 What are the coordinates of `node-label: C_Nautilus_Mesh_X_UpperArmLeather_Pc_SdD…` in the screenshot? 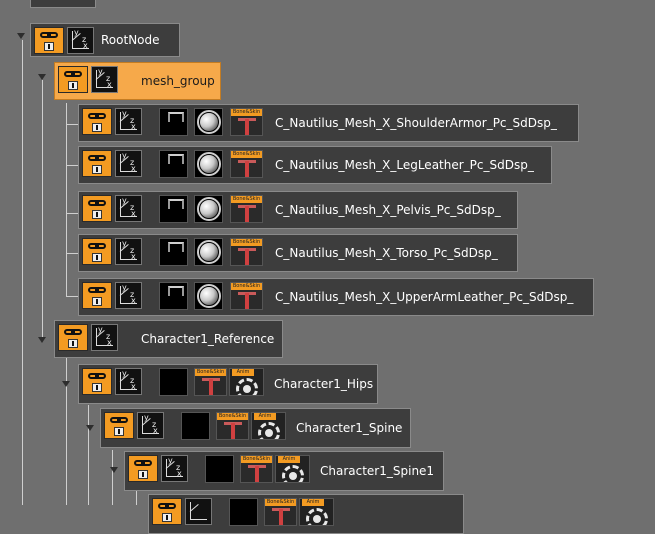 It's located at (424, 297).